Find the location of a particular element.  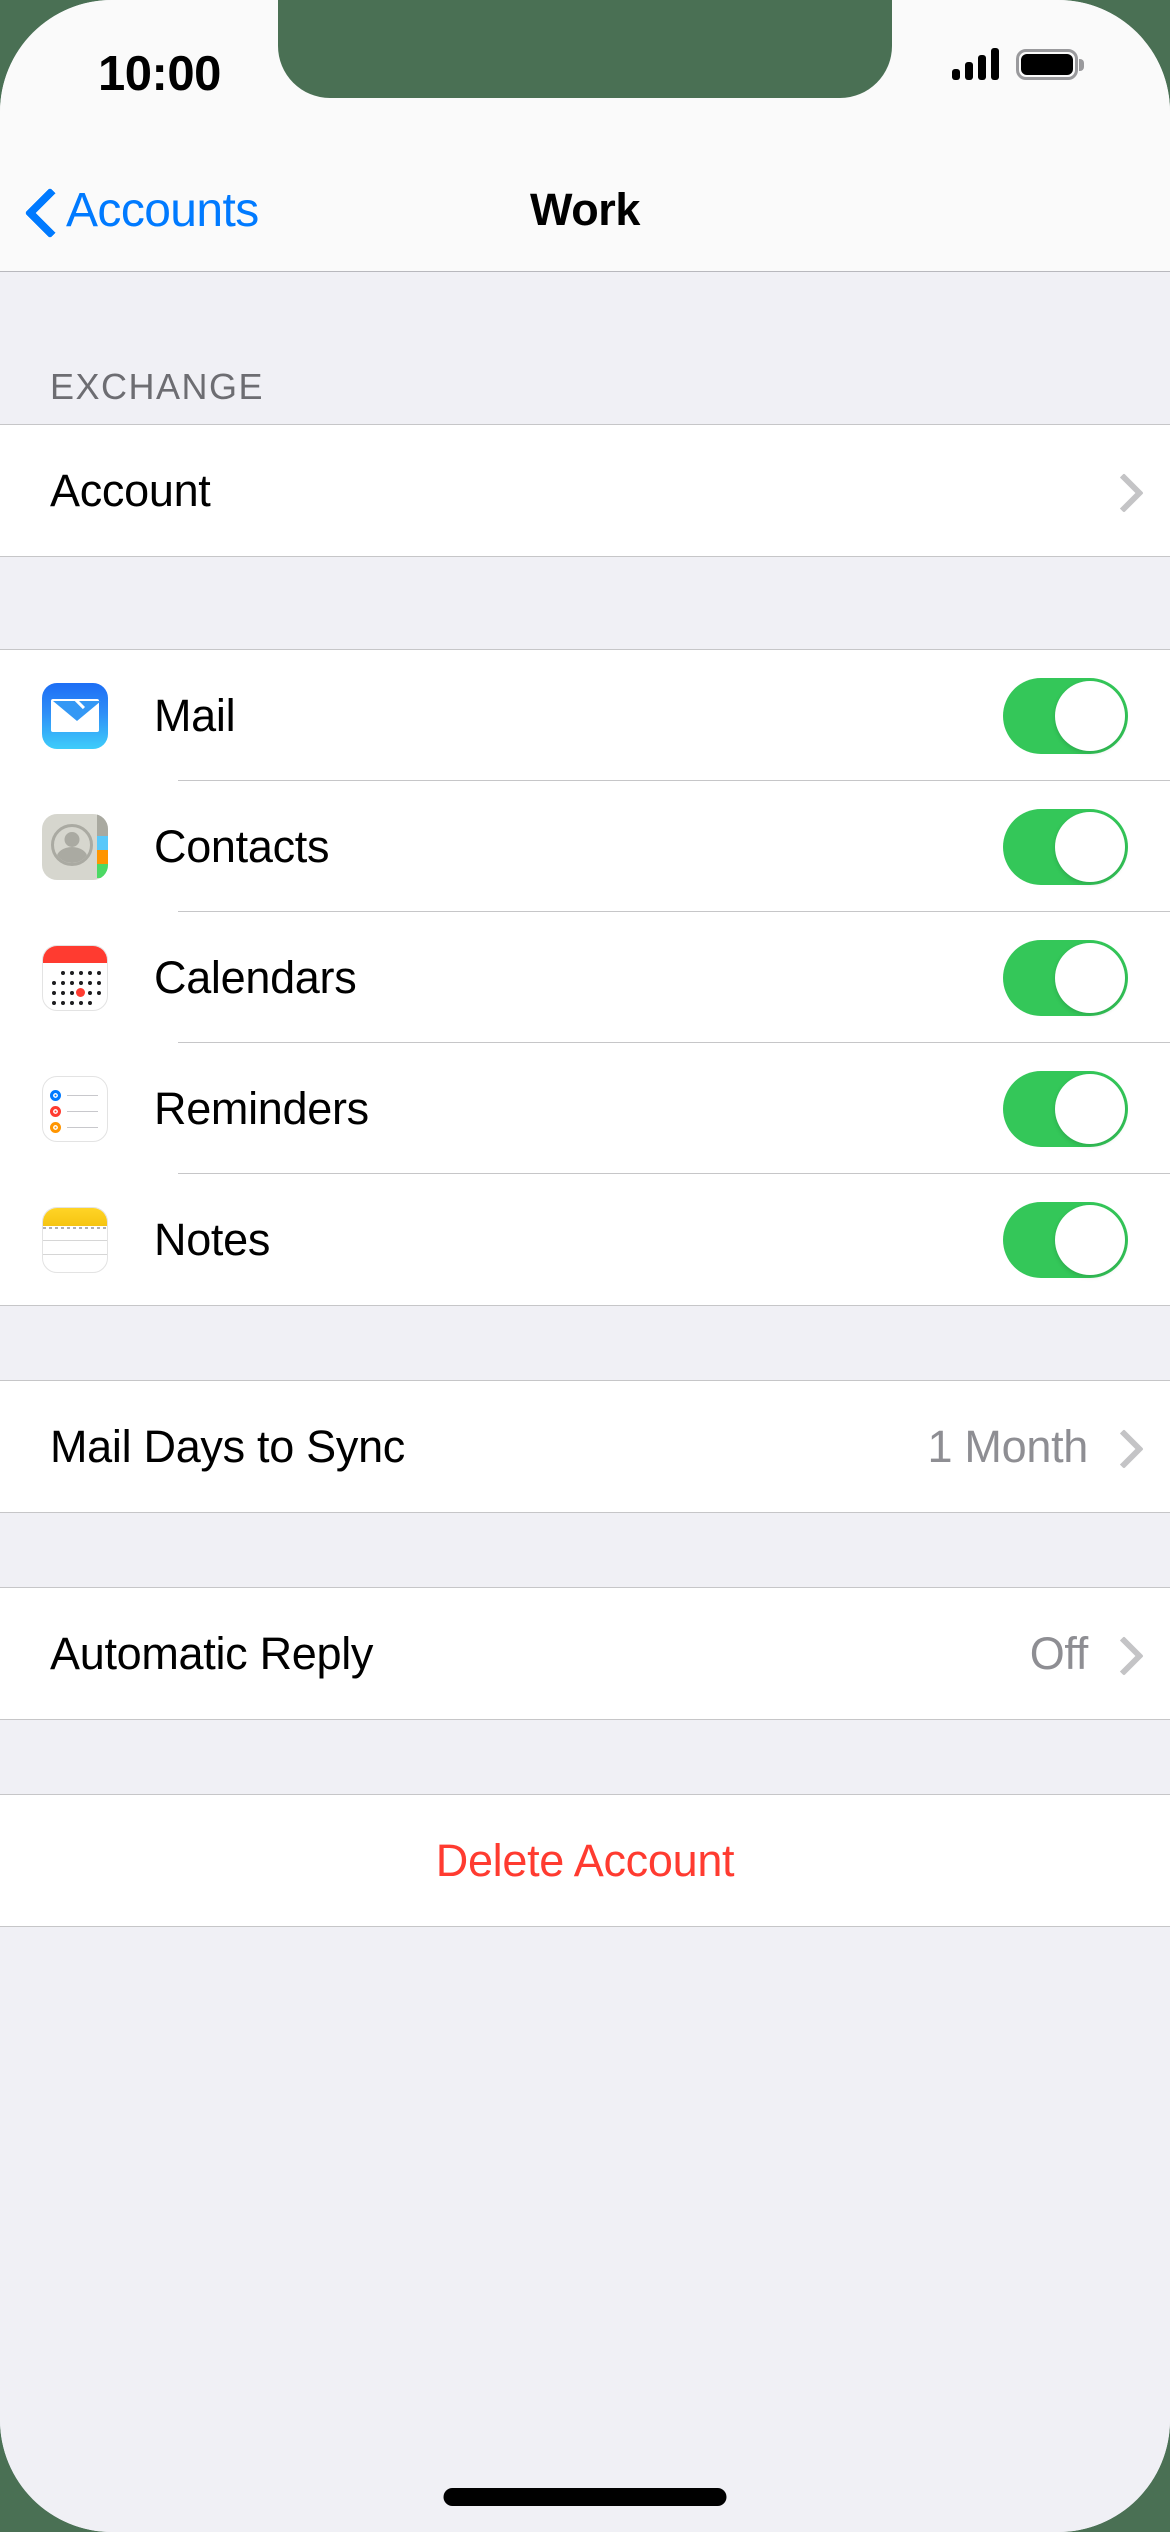

row-mail: Mail is located at coordinates (585, 715).